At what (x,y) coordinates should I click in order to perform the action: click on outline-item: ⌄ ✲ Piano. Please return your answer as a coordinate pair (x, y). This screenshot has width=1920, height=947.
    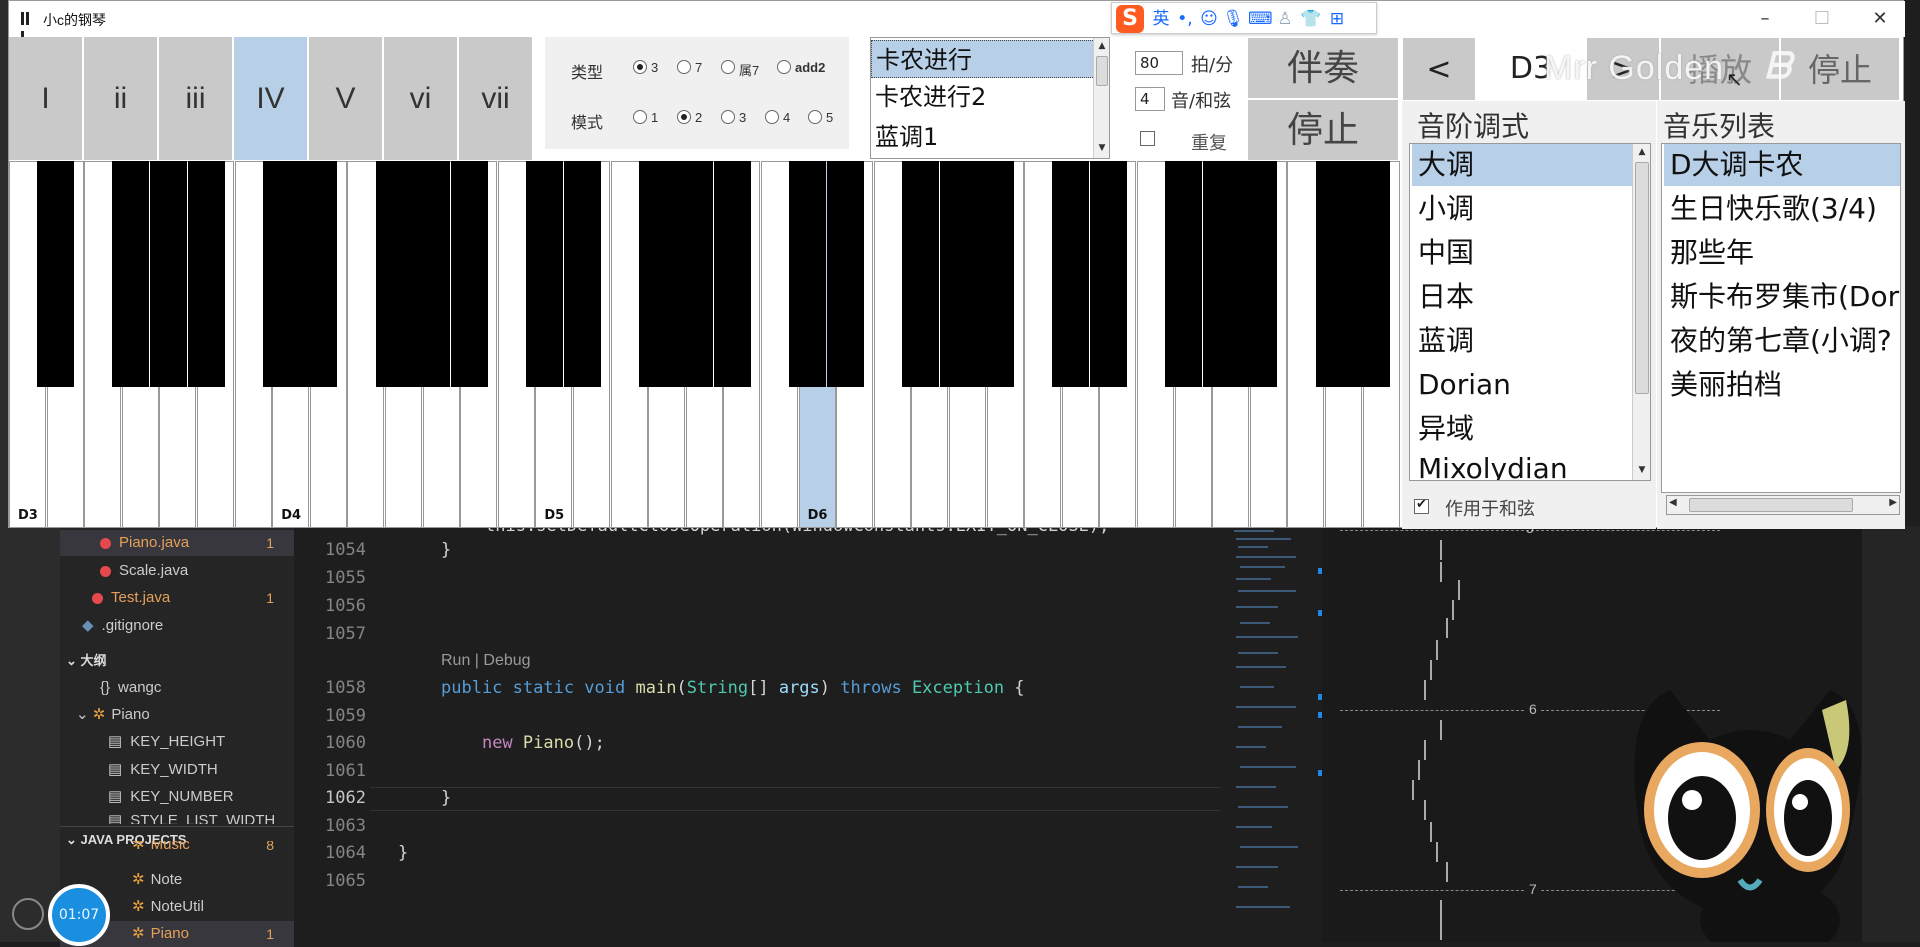
    Looking at the image, I should click on (177, 715).